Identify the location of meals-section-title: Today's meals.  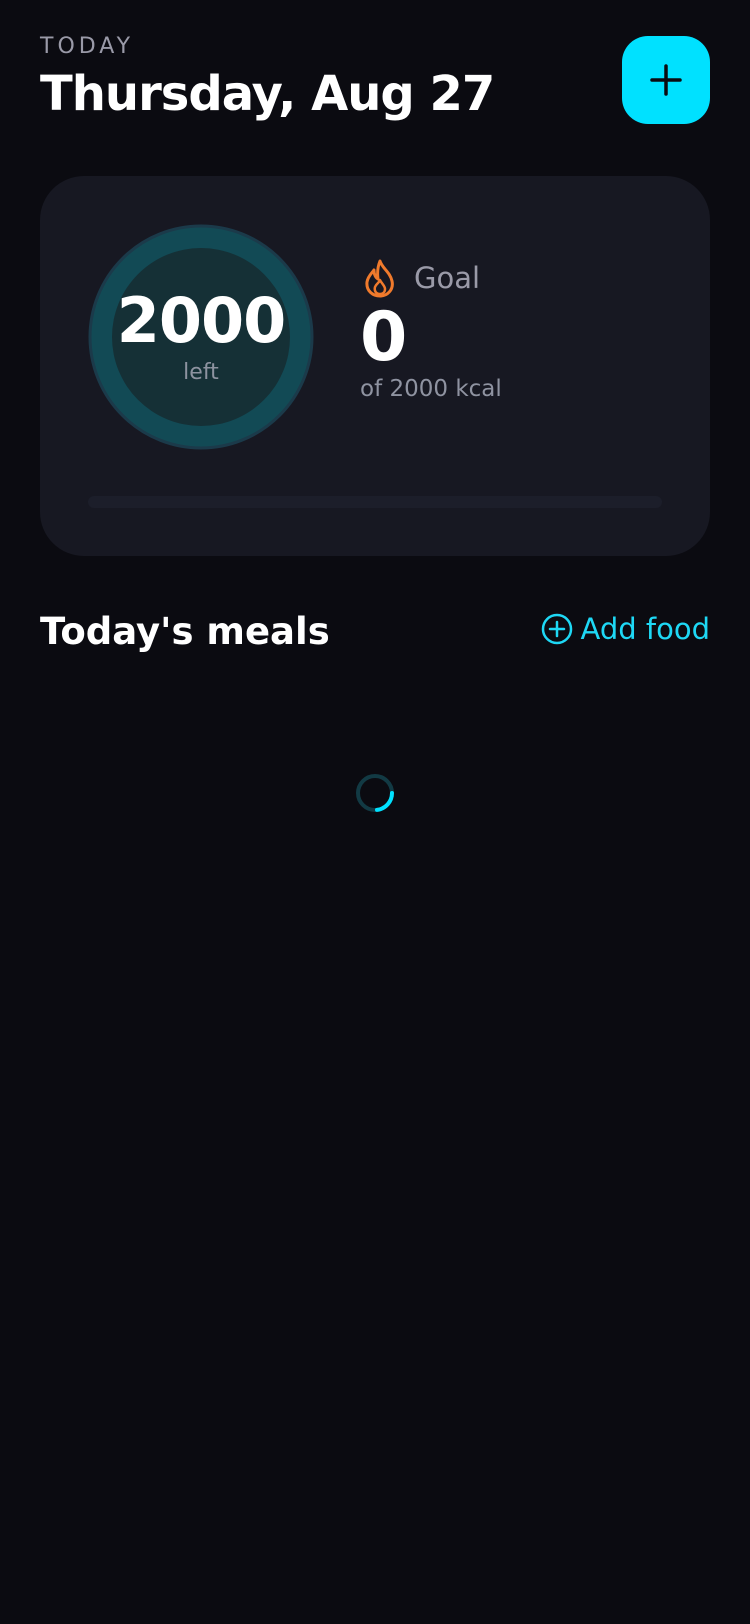
(185, 631).